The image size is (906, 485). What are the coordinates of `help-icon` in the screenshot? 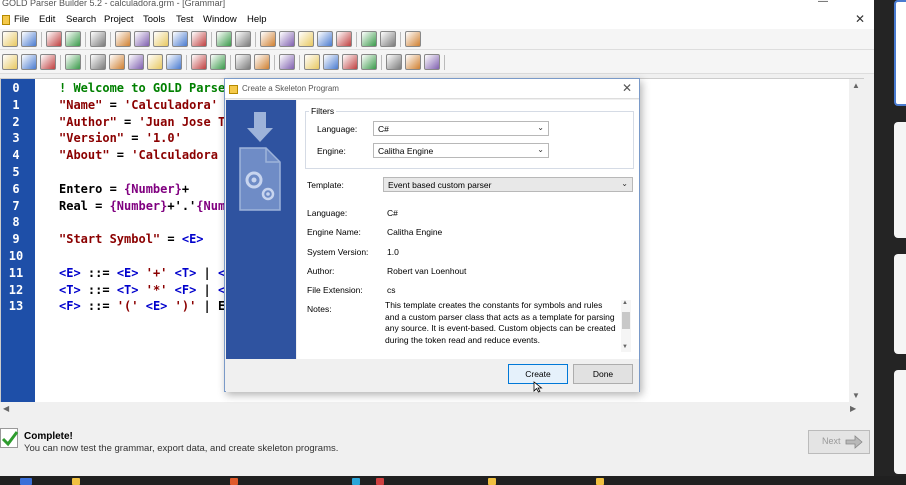 It's located at (388, 39).